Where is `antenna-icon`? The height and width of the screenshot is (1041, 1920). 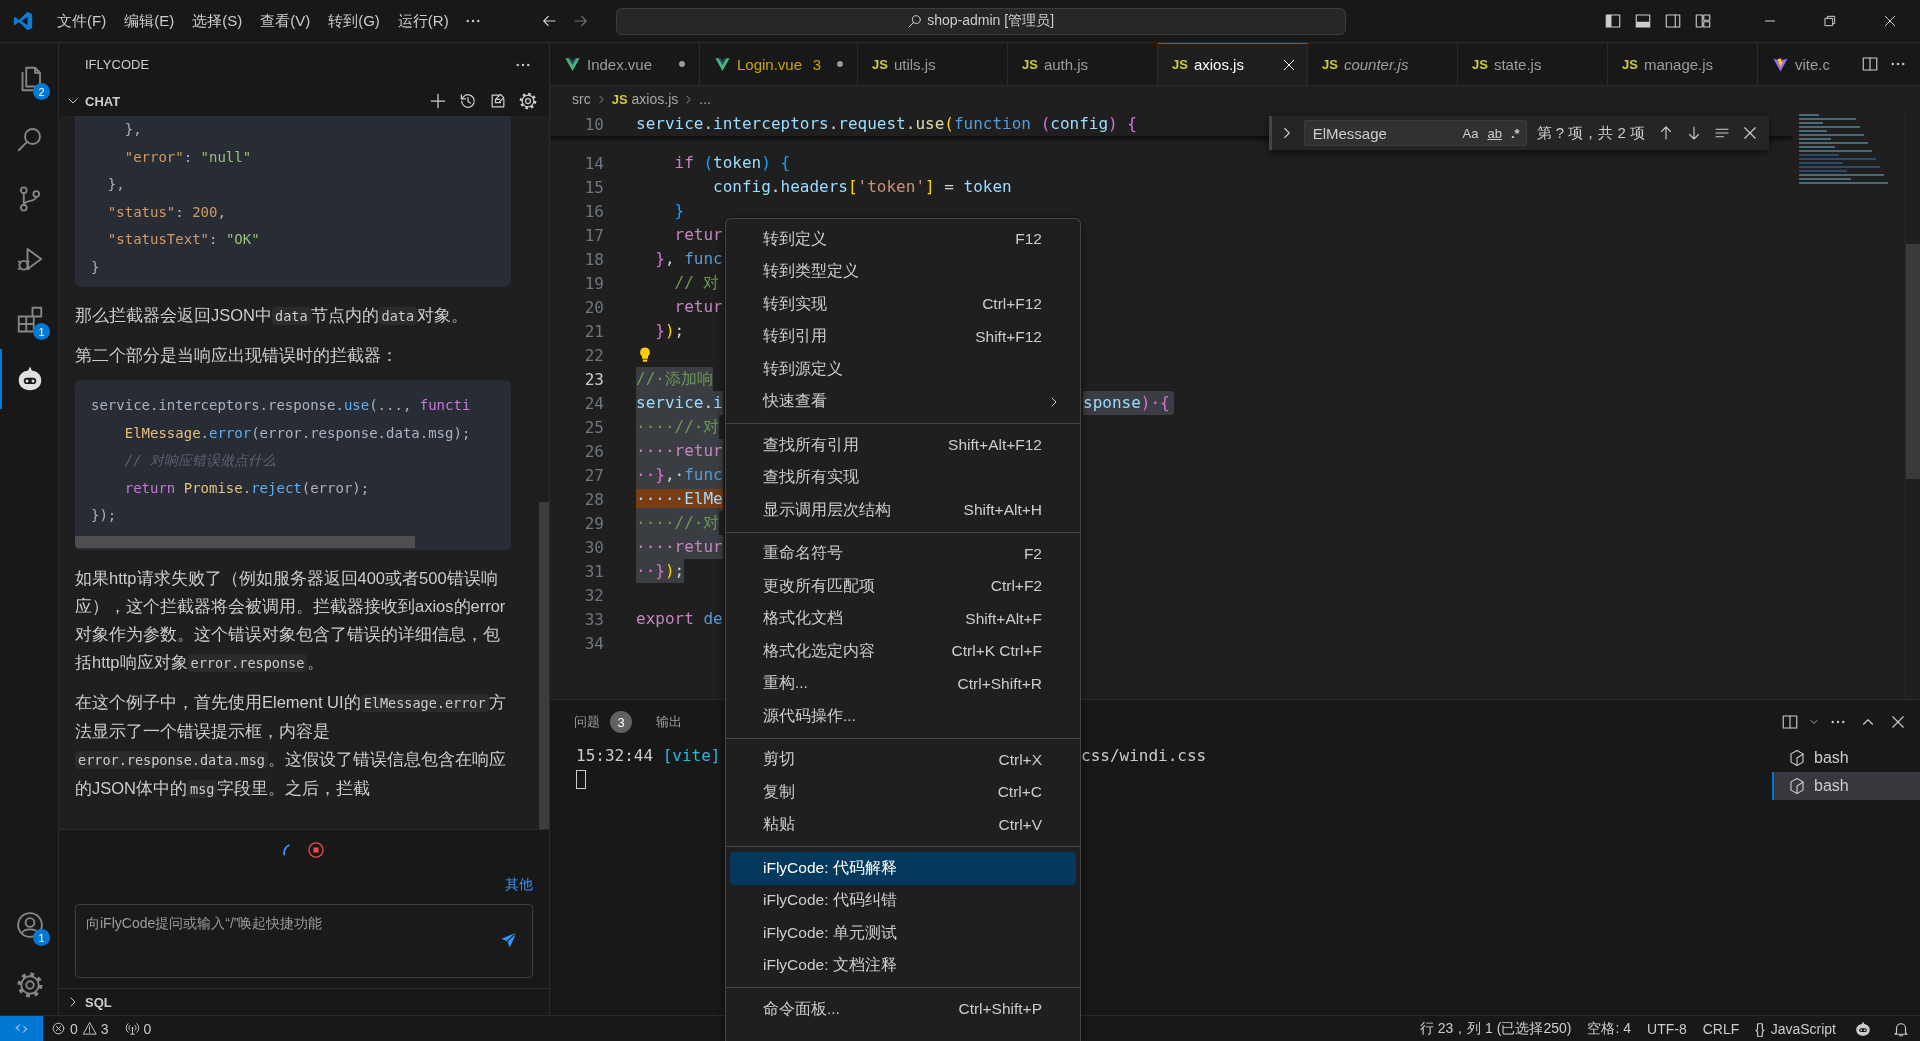
antenna-icon is located at coordinates (132, 1028).